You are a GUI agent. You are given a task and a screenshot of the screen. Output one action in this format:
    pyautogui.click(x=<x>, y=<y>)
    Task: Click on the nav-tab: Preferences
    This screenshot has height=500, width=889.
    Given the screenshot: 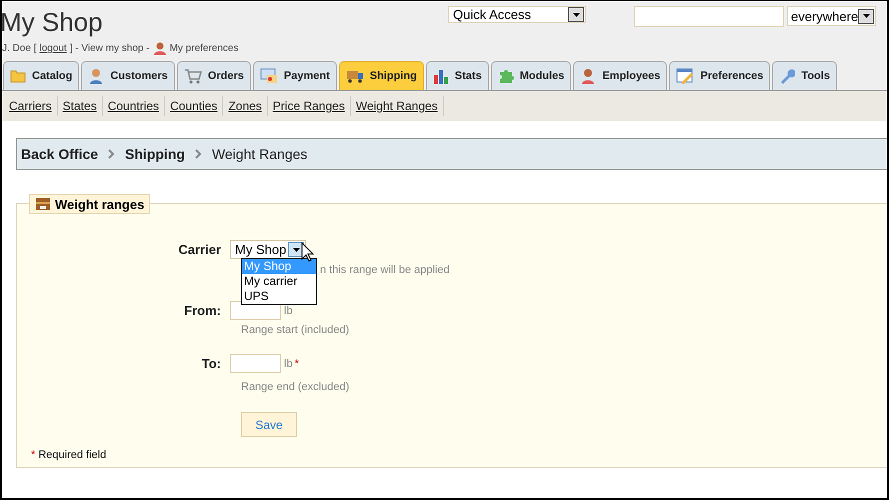 What is the action you would take?
    pyautogui.click(x=719, y=75)
    